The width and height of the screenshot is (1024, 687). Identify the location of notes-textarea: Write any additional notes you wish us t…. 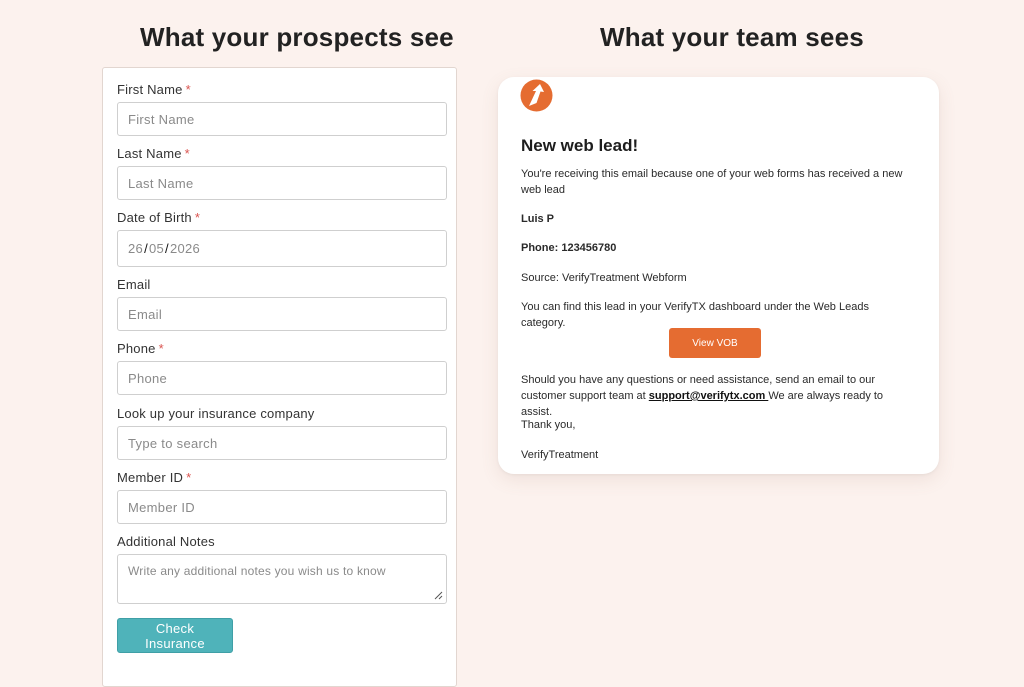
(282, 579).